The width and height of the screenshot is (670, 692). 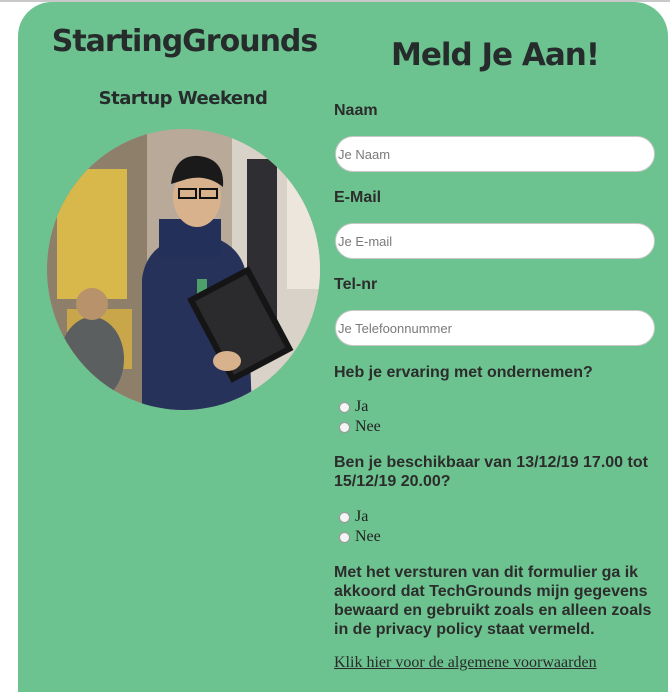 What do you see at coordinates (358, 197) in the screenshot?
I see `email-label: E-Mail` at bounding box center [358, 197].